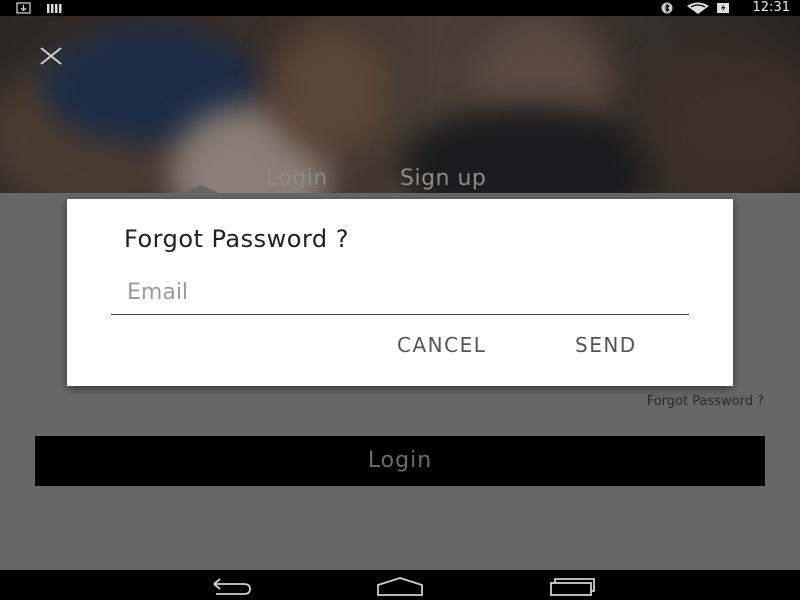 This screenshot has height=600, width=800. I want to click on back-icon, so click(229, 586).